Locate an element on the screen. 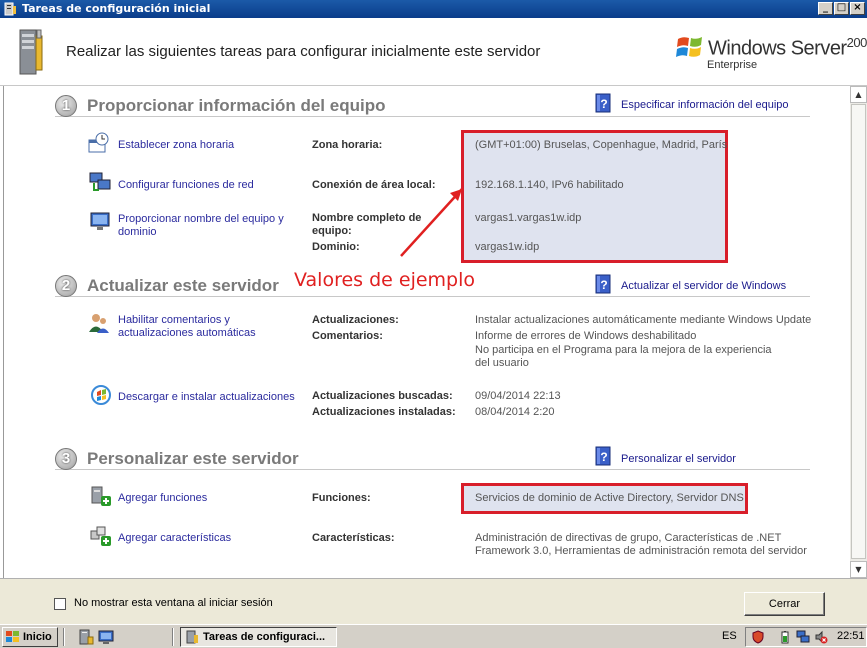 Image resolution: width=867 pixels, height=648 pixels. field-value-updates-checked: 09/04/2014 22:13 is located at coordinates (518, 396).